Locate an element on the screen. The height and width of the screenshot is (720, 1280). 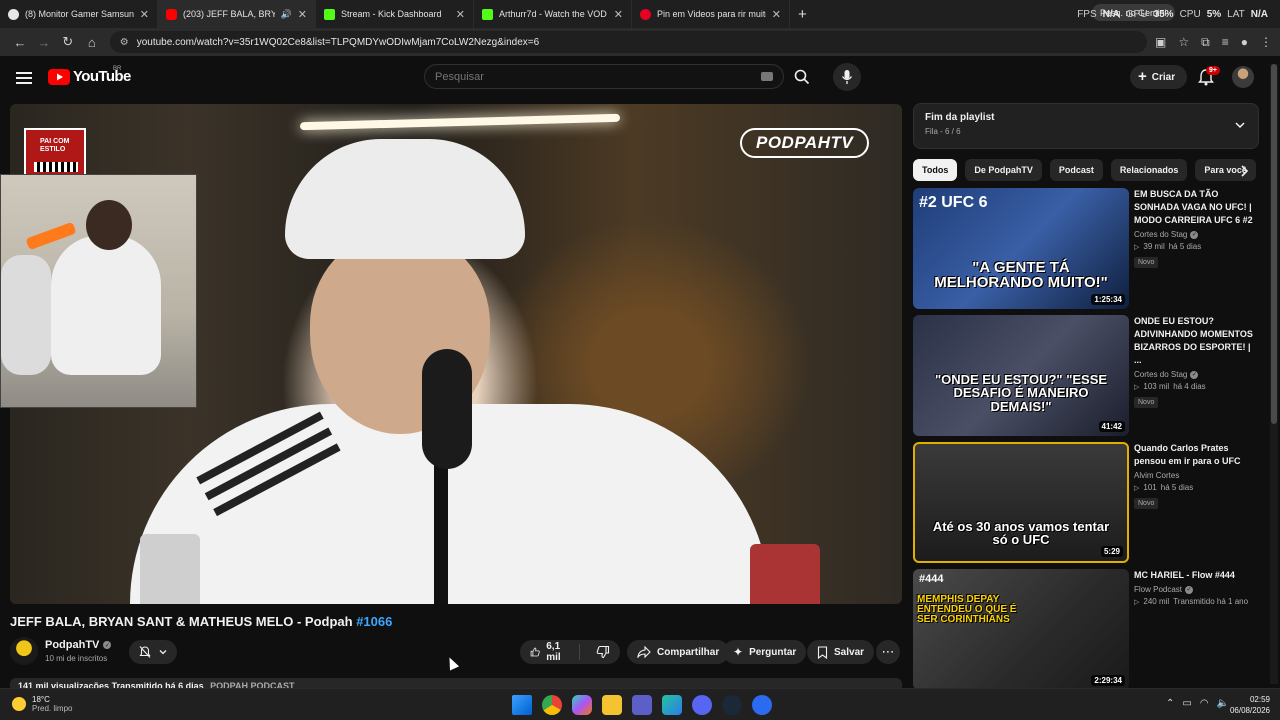
chip-all: Todos is located at coordinates (935, 170).